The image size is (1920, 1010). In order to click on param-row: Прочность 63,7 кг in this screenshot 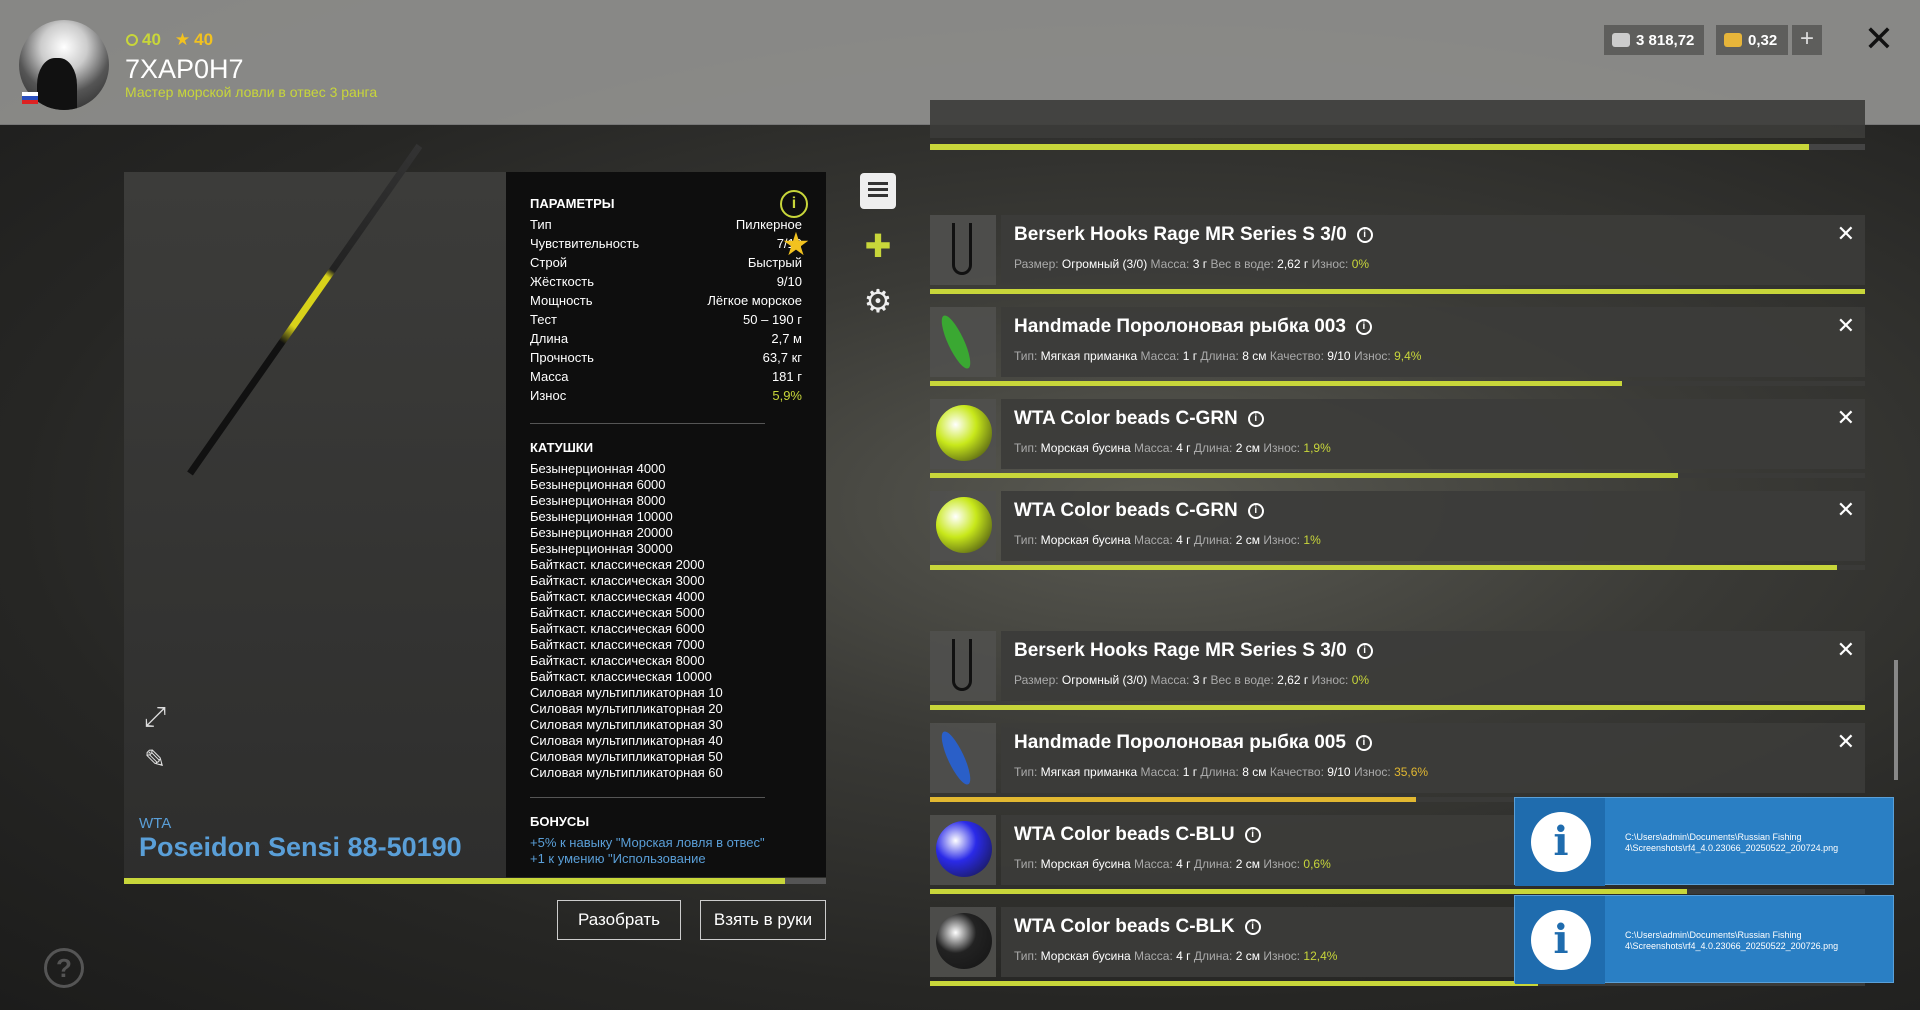, I will do `click(666, 359)`.